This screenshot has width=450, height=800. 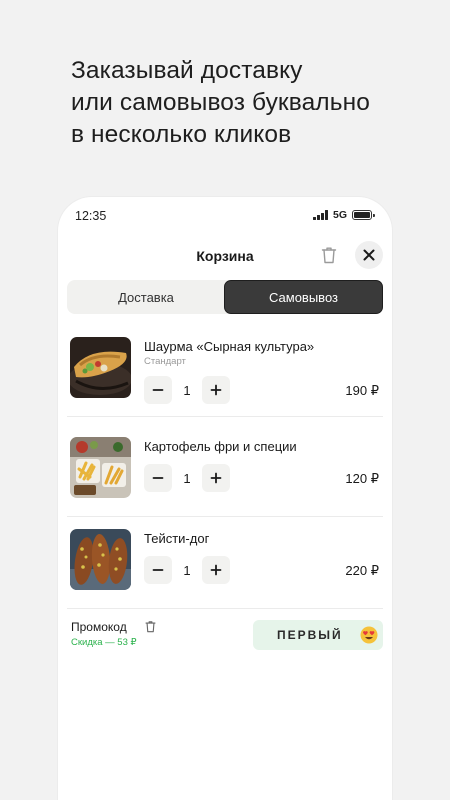 What do you see at coordinates (100, 559) in the screenshot?
I see `hotdog-photo` at bounding box center [100, 559].